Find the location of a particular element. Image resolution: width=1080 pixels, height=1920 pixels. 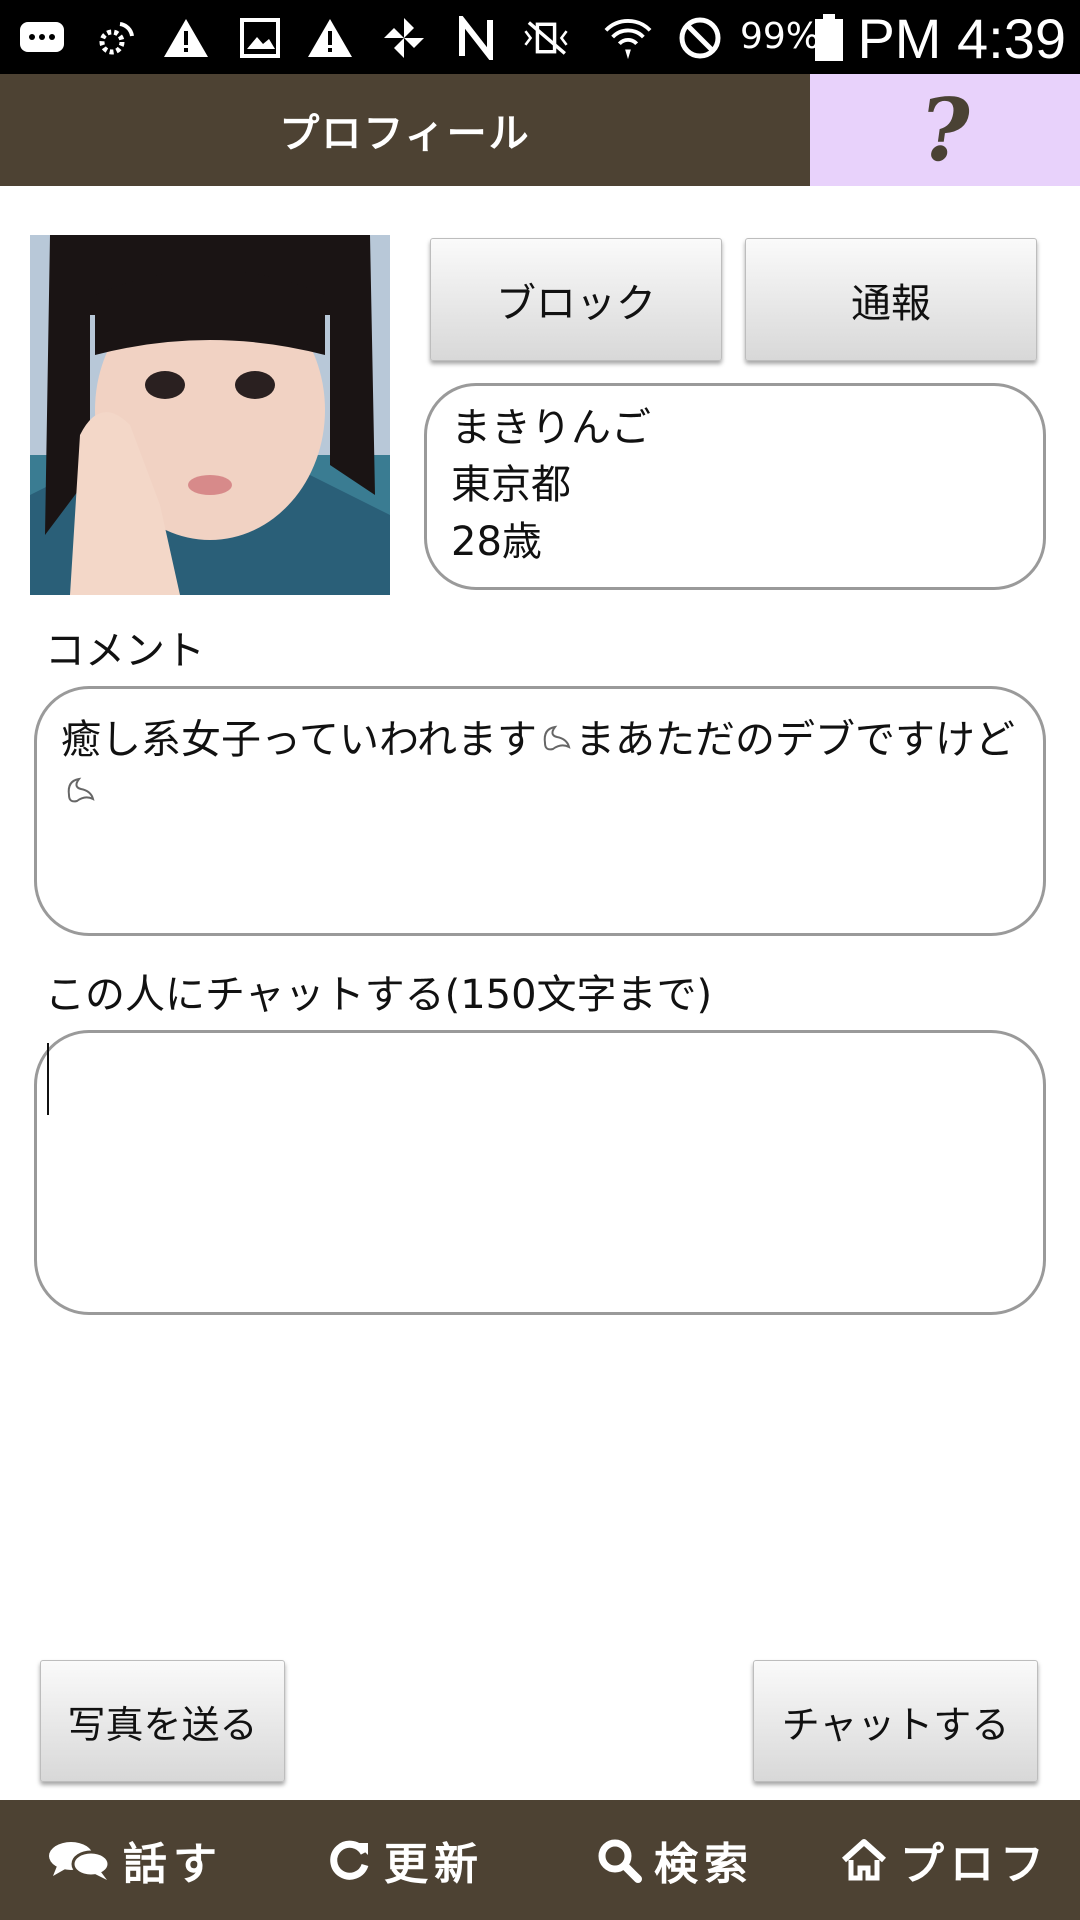

search-icon is located at coordinates (620, 1861).